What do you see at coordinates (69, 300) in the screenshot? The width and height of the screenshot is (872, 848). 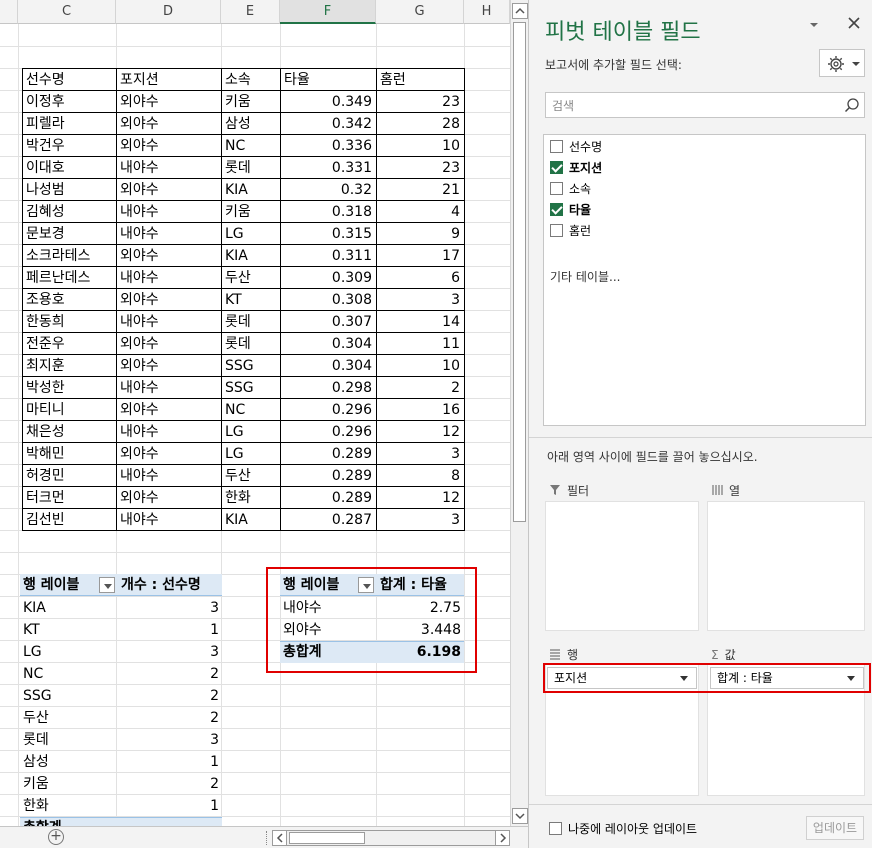 I see `table-cell: 조용호` at bounding box center [69, 300].